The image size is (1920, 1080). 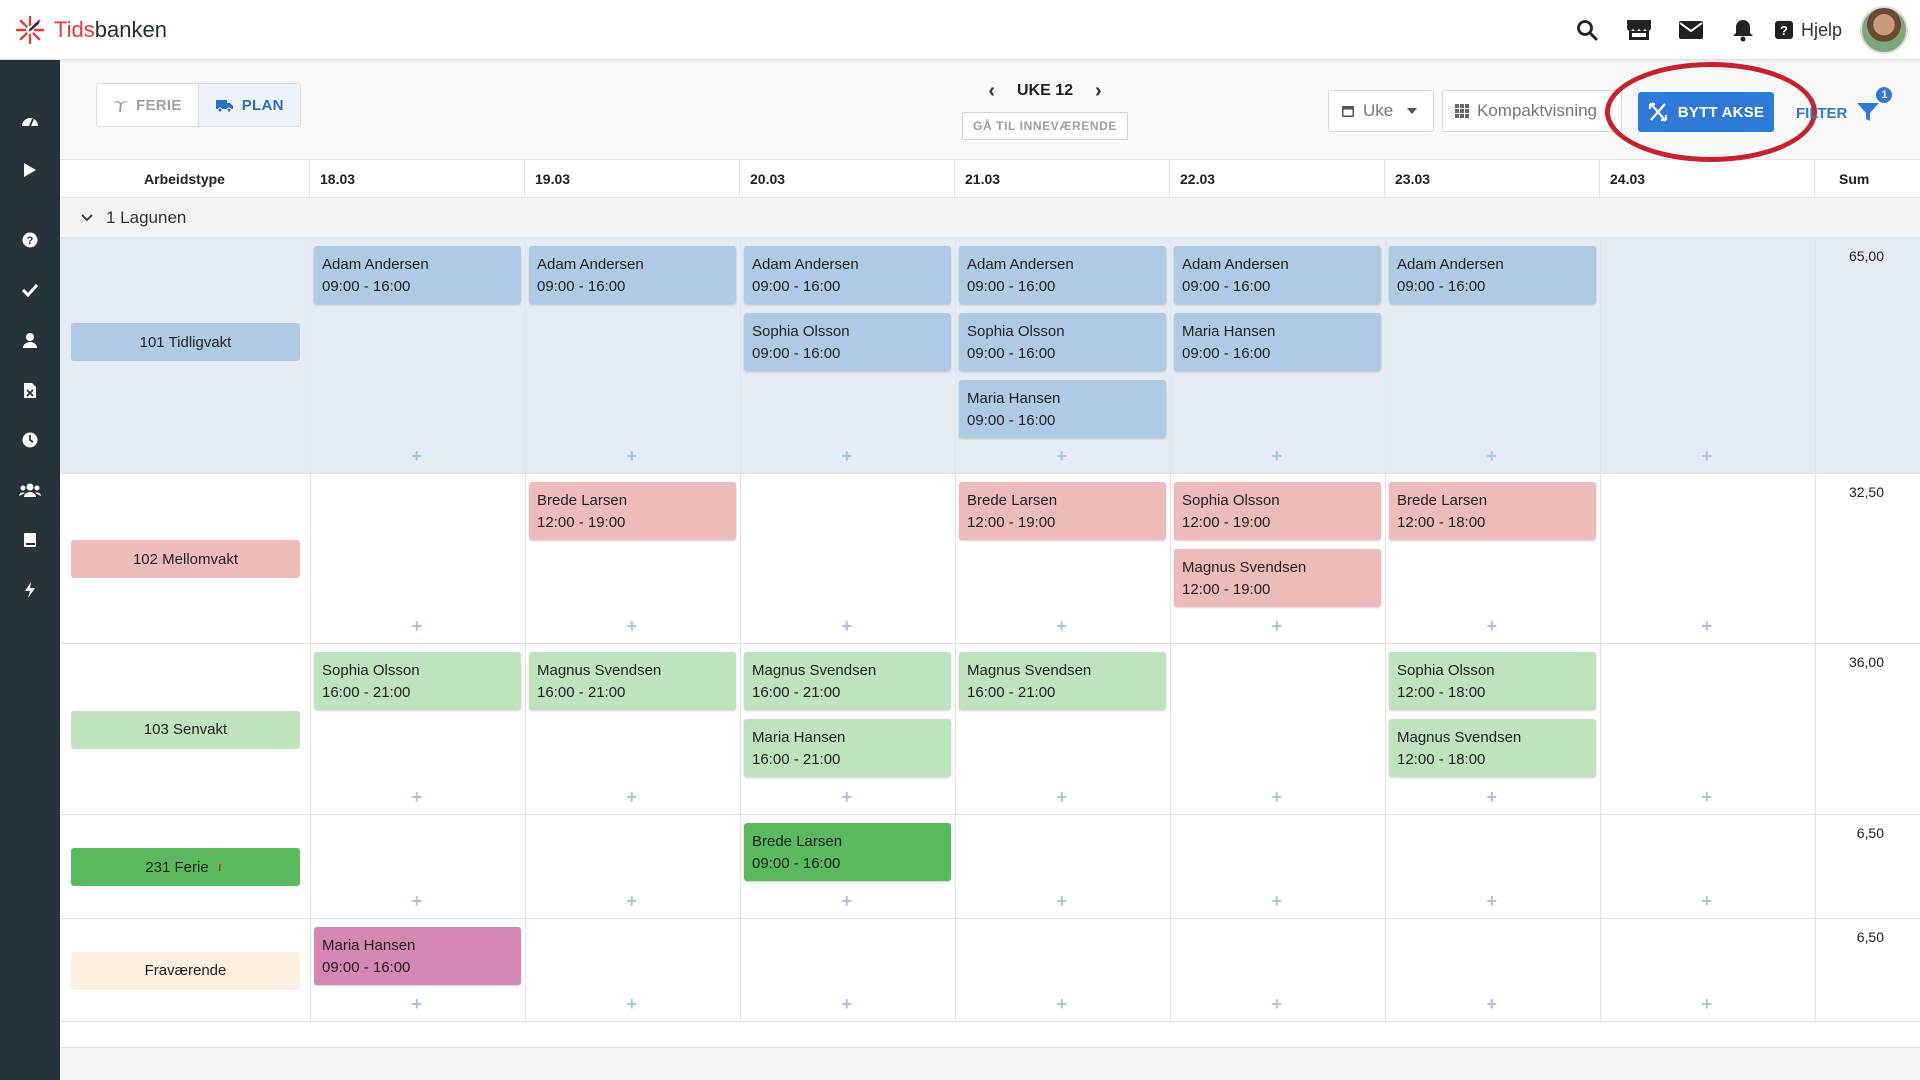 I want to click on shift-card: Sophia Olsson 12:00 - 18:00, so click(x=1492, y=681).